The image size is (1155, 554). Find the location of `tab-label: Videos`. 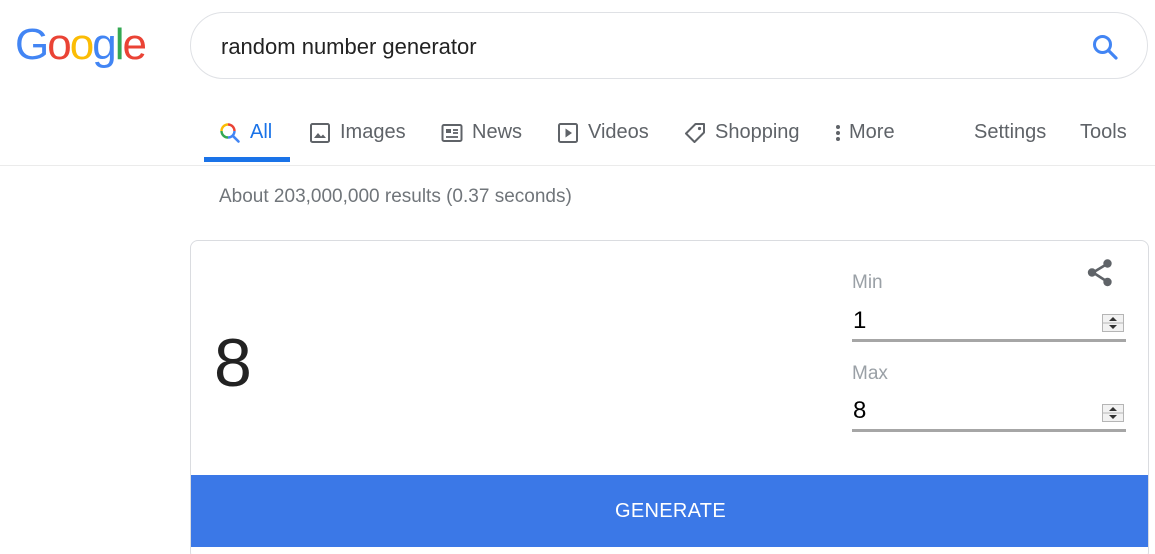

tab-label: Videos is located at coordinates (618, 132).